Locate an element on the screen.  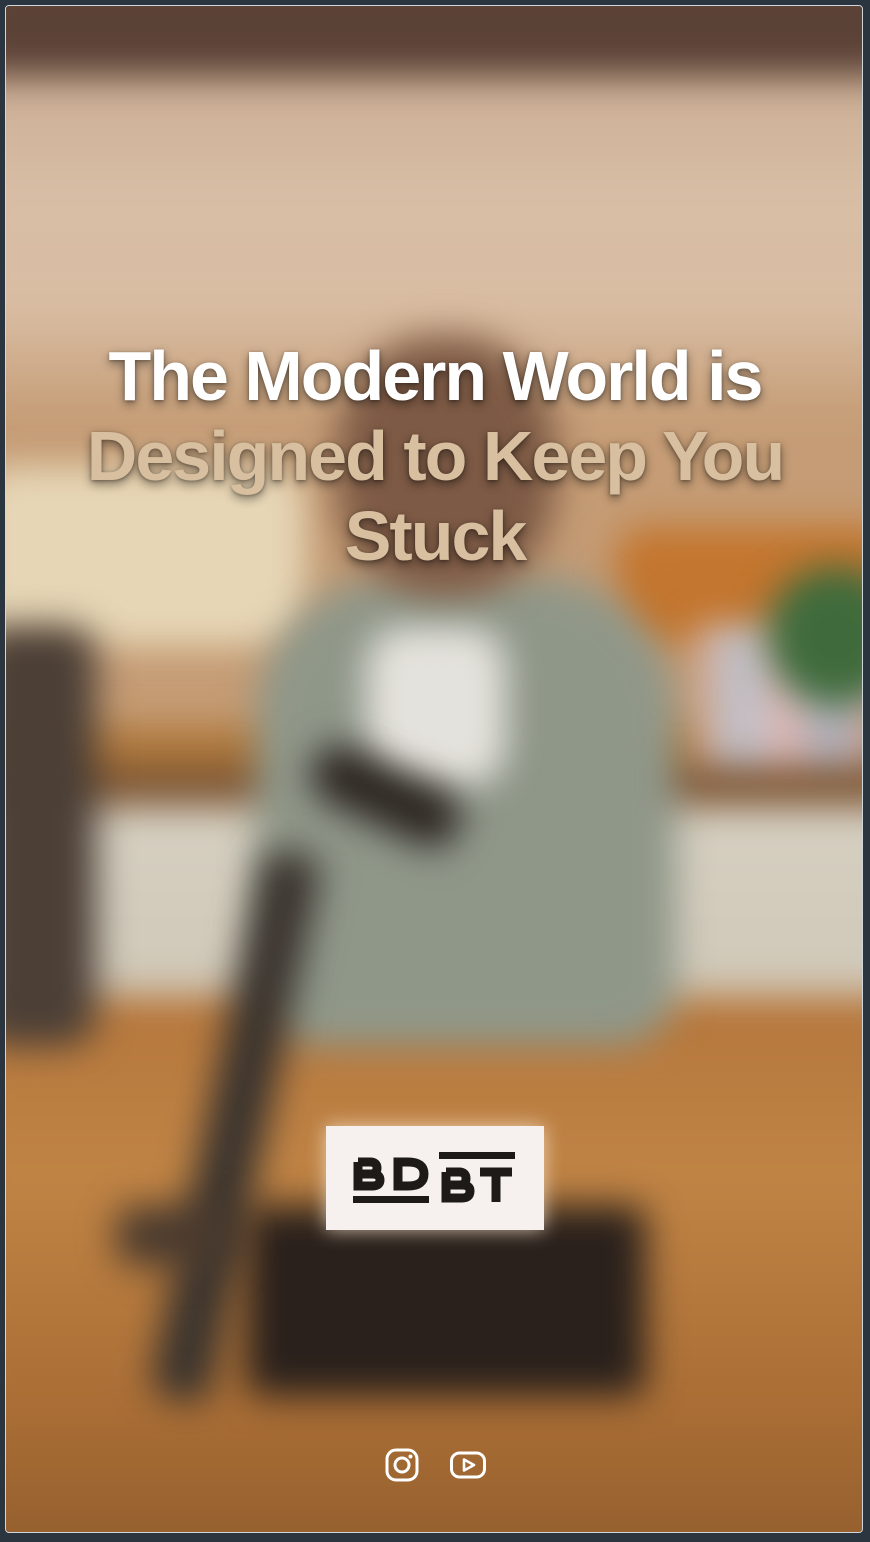
instagram-icon is located at coordinates (402, 1465).